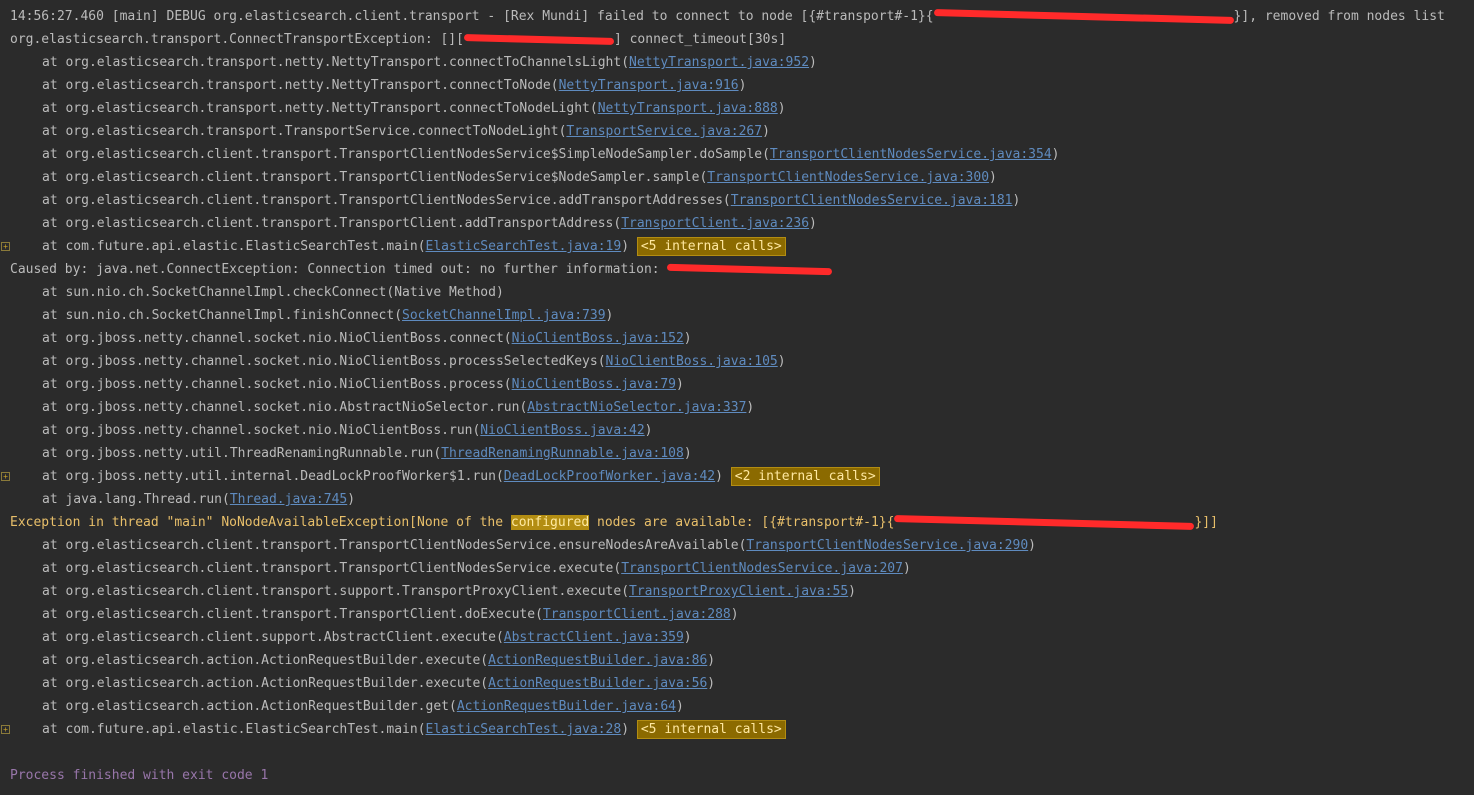 The image size is (1474, 795). I want to click on exception-middle: nodes are available: [{#transport#-1}{, so click(742, 522).